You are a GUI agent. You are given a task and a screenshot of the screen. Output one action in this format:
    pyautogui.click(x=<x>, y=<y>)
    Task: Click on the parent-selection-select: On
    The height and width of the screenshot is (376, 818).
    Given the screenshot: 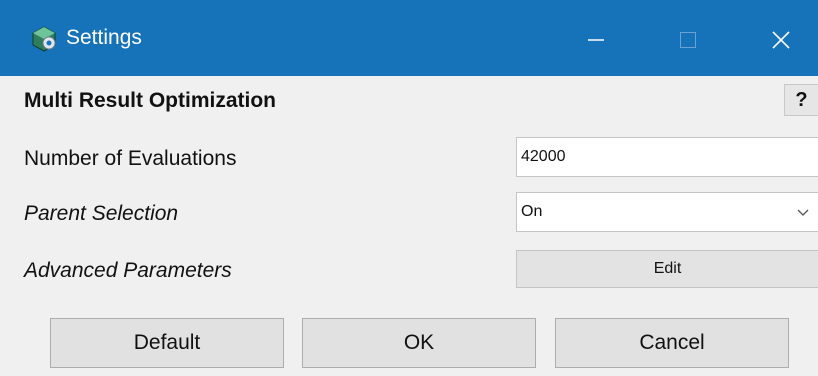 What is the action you would take?
    pyautogui.click(x=667, y=212)
    